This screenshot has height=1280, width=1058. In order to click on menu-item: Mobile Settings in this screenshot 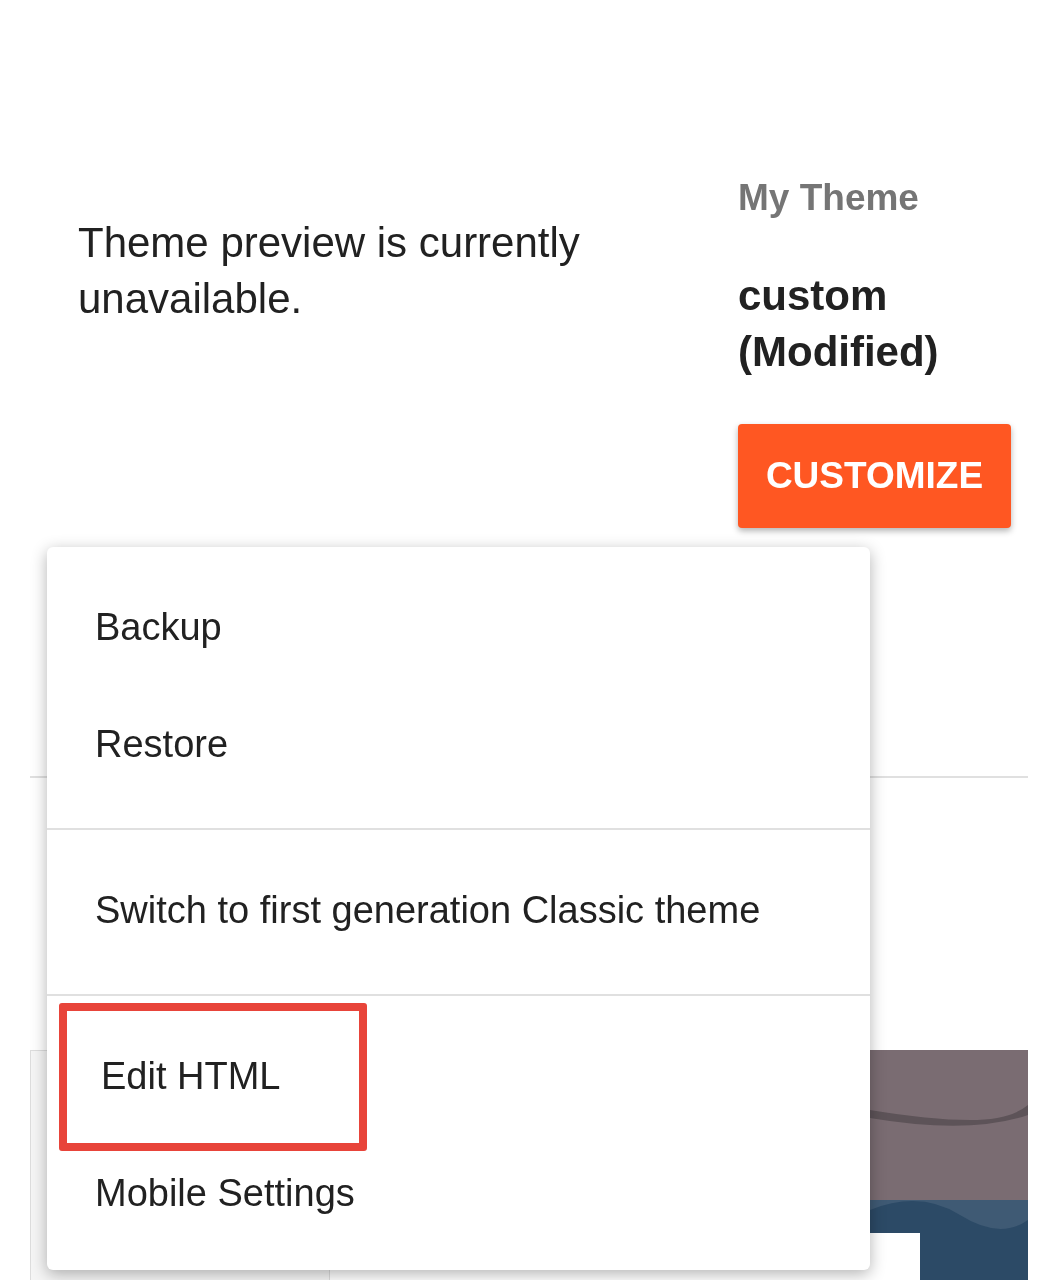, I will do `click(225, 1193)`.